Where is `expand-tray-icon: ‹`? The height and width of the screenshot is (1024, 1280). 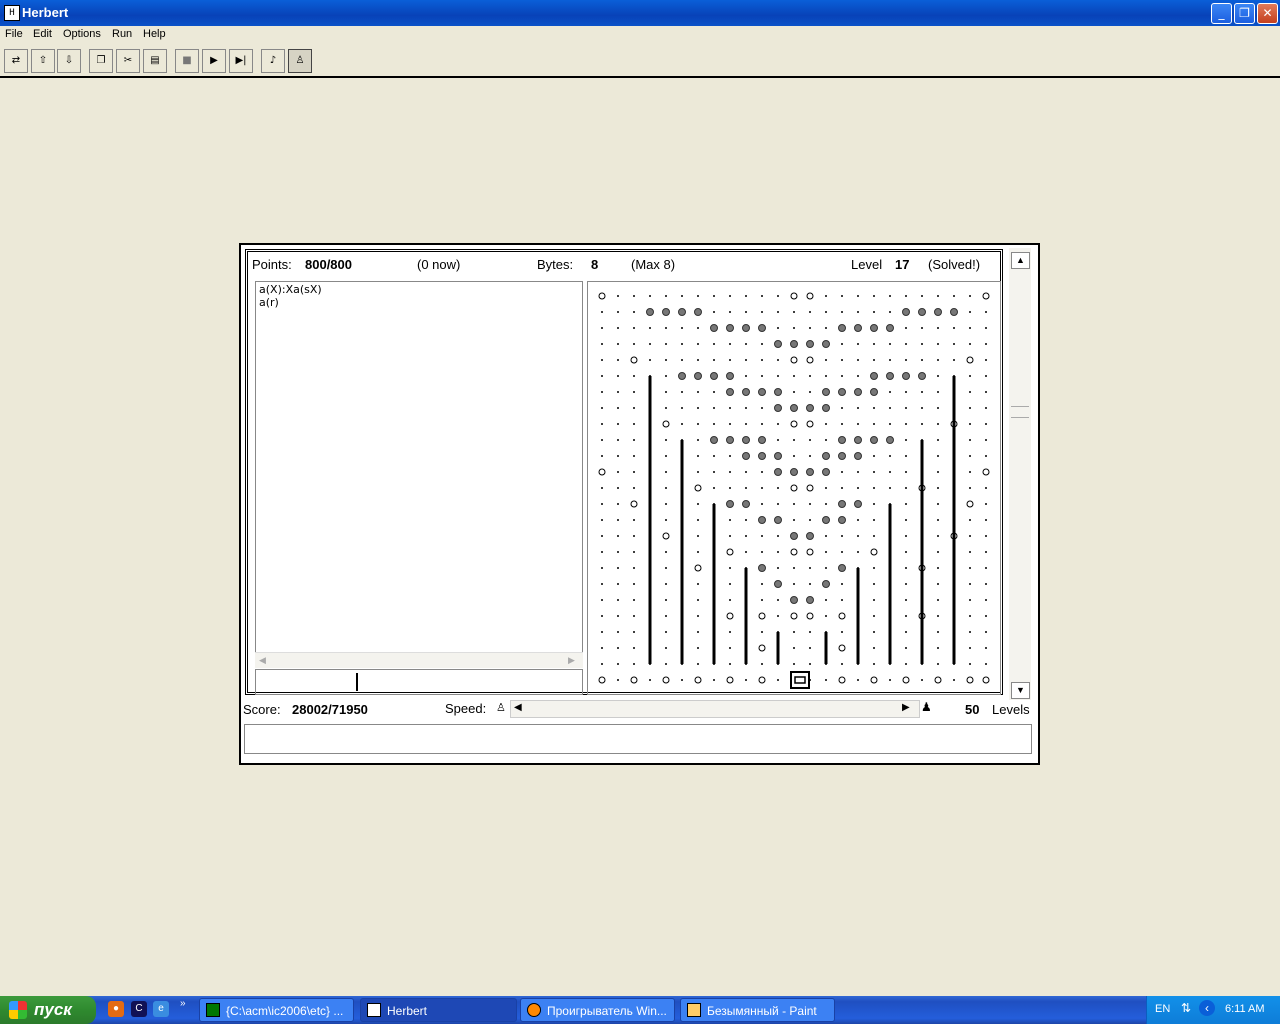 expand-tray-icon: ‹ is located at coordinates (1207, 1008).